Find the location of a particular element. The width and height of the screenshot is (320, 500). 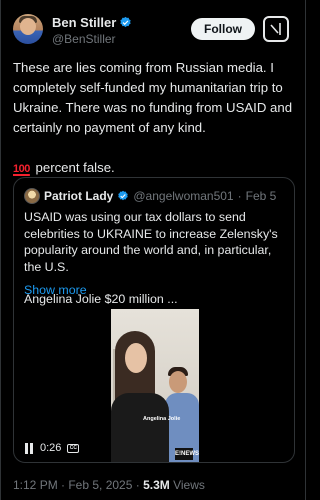

video-caption: Angelina Jolie is located at coordinates (162, 419).